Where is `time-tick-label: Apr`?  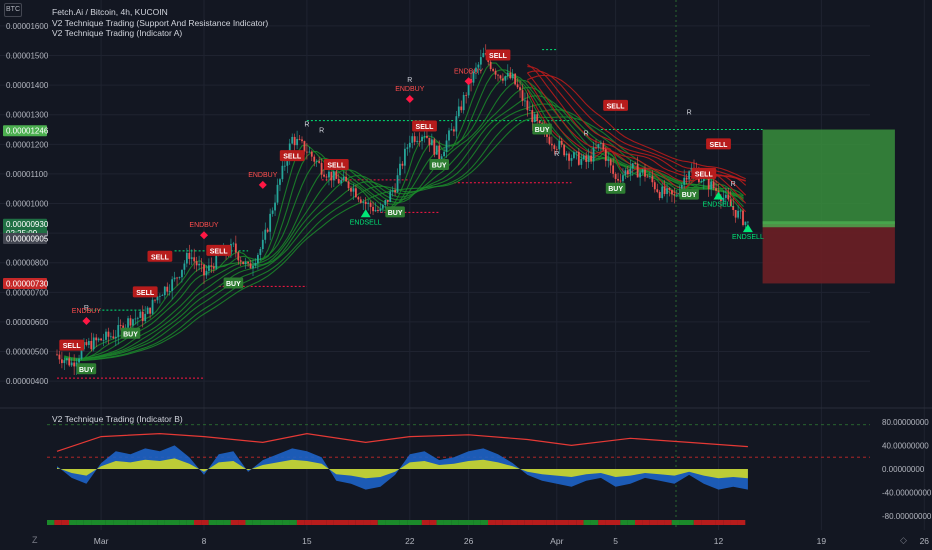
time-tick-label: Apr is located at coordinates (556, 541).